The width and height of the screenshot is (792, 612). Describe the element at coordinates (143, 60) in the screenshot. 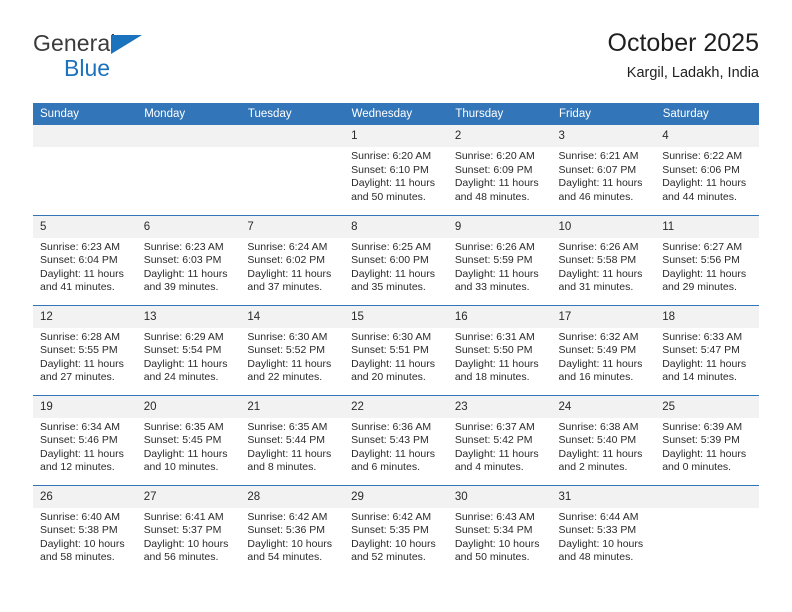

I see `general-blue-logo: General Blue` at that location.